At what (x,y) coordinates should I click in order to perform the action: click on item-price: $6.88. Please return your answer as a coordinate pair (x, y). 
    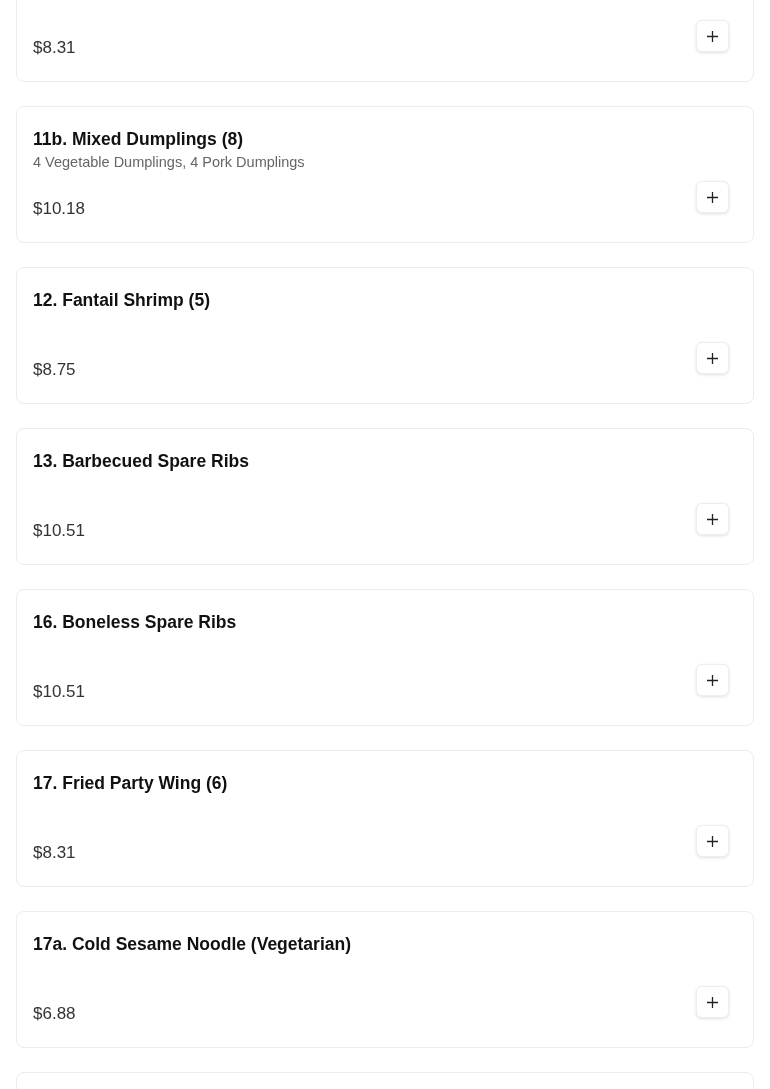
    Looking at the image, I should click on (54, 1014).